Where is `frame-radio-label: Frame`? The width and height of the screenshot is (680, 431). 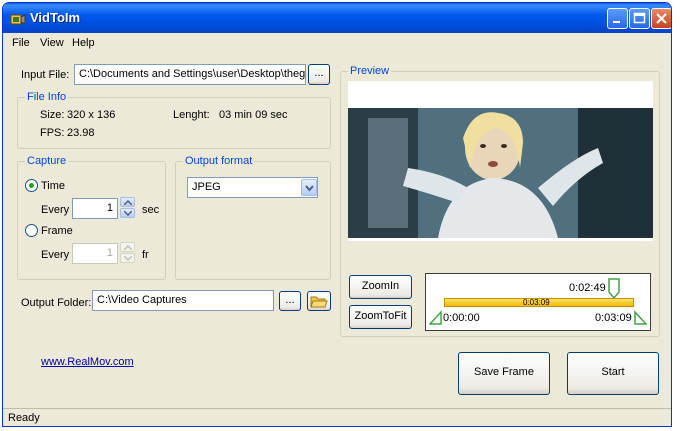 frame-radio-label: Frame is located at coordinates (57, 231).